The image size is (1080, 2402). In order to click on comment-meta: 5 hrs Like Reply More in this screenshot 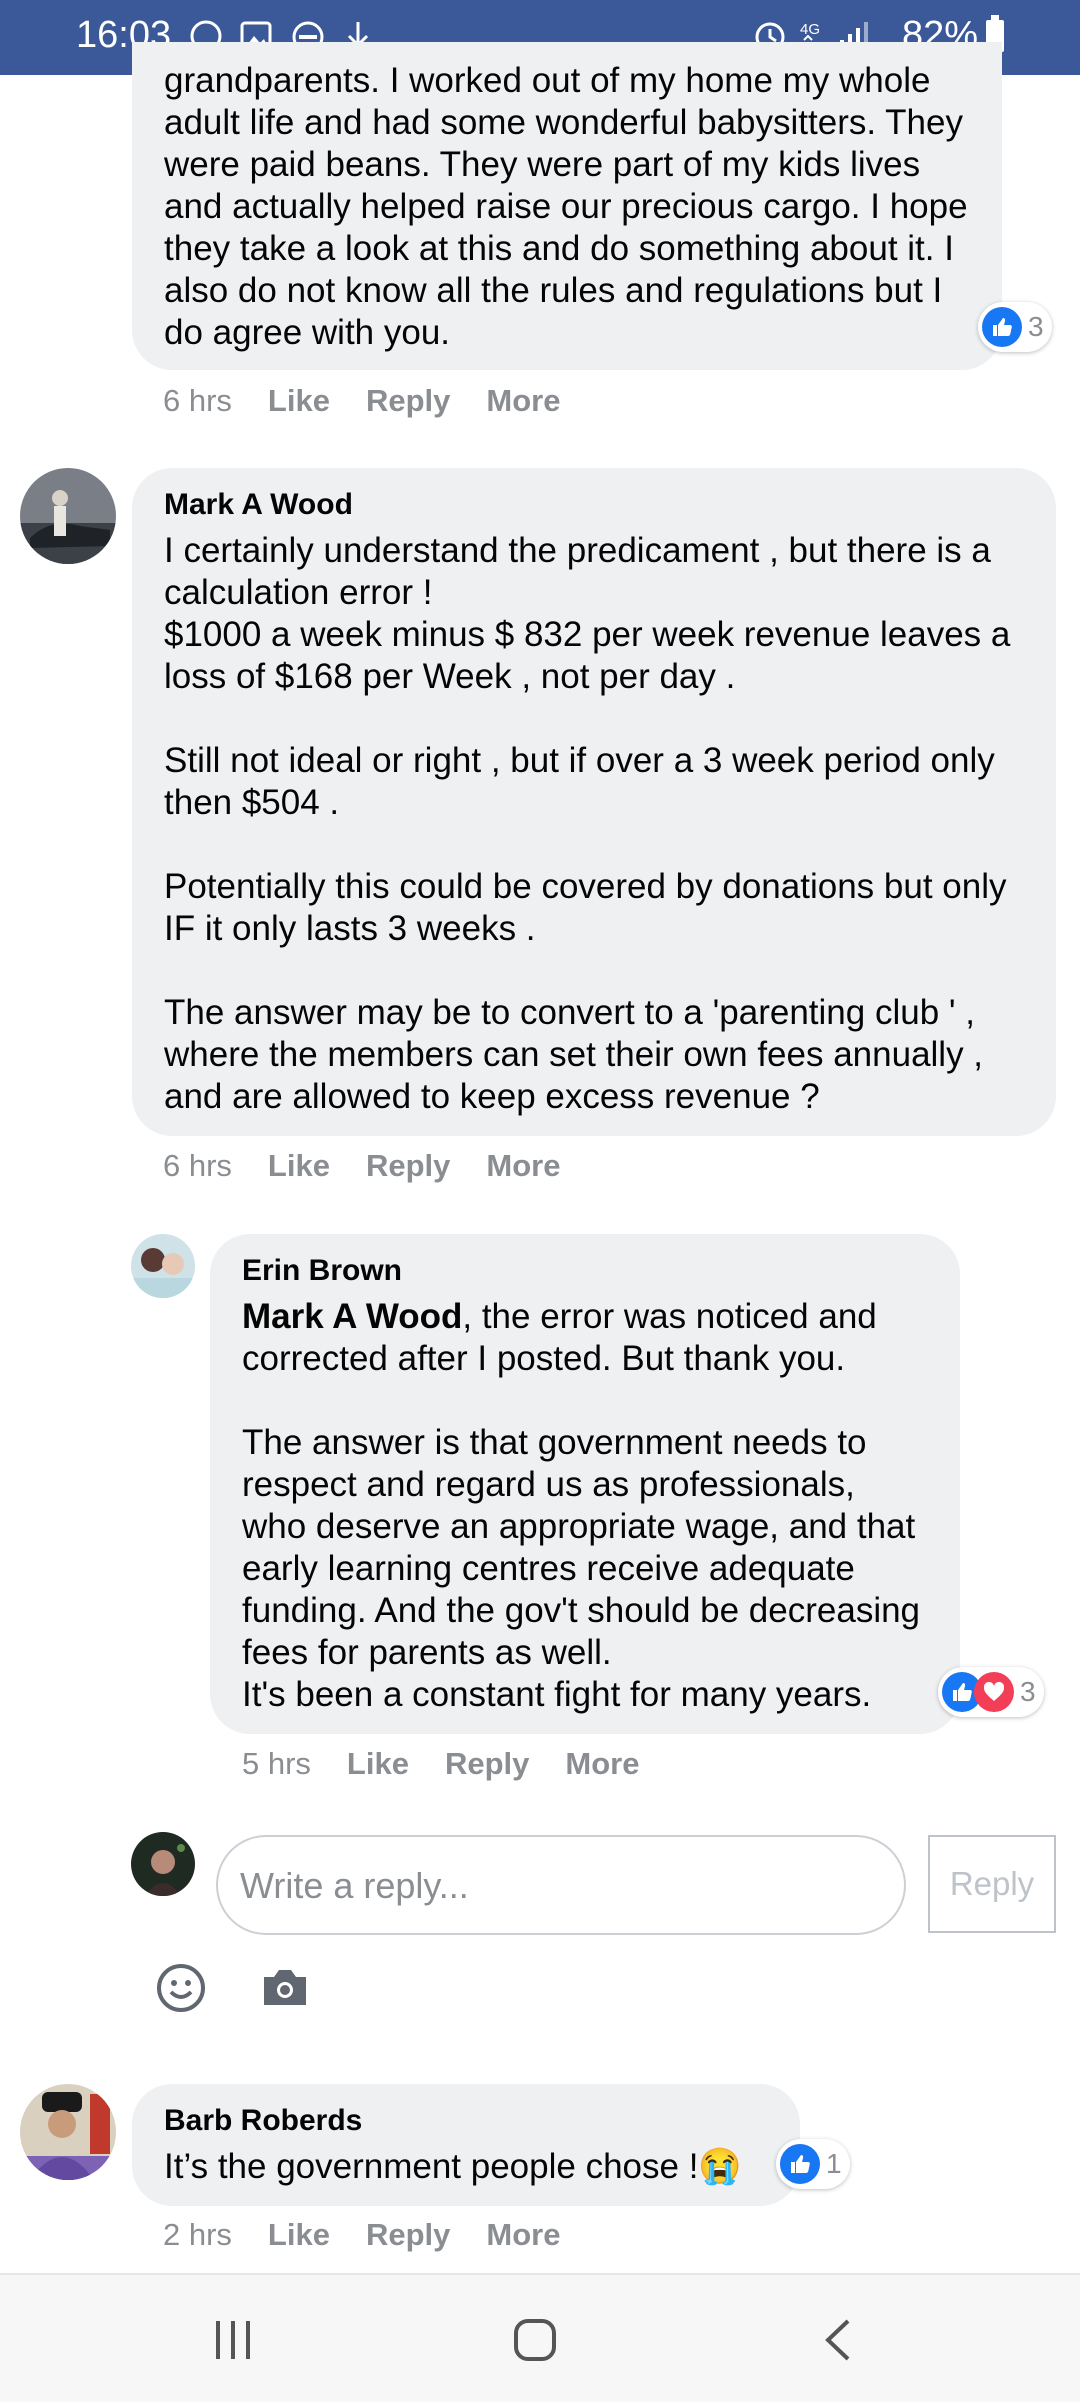, I will do `click(440, 1764)`.